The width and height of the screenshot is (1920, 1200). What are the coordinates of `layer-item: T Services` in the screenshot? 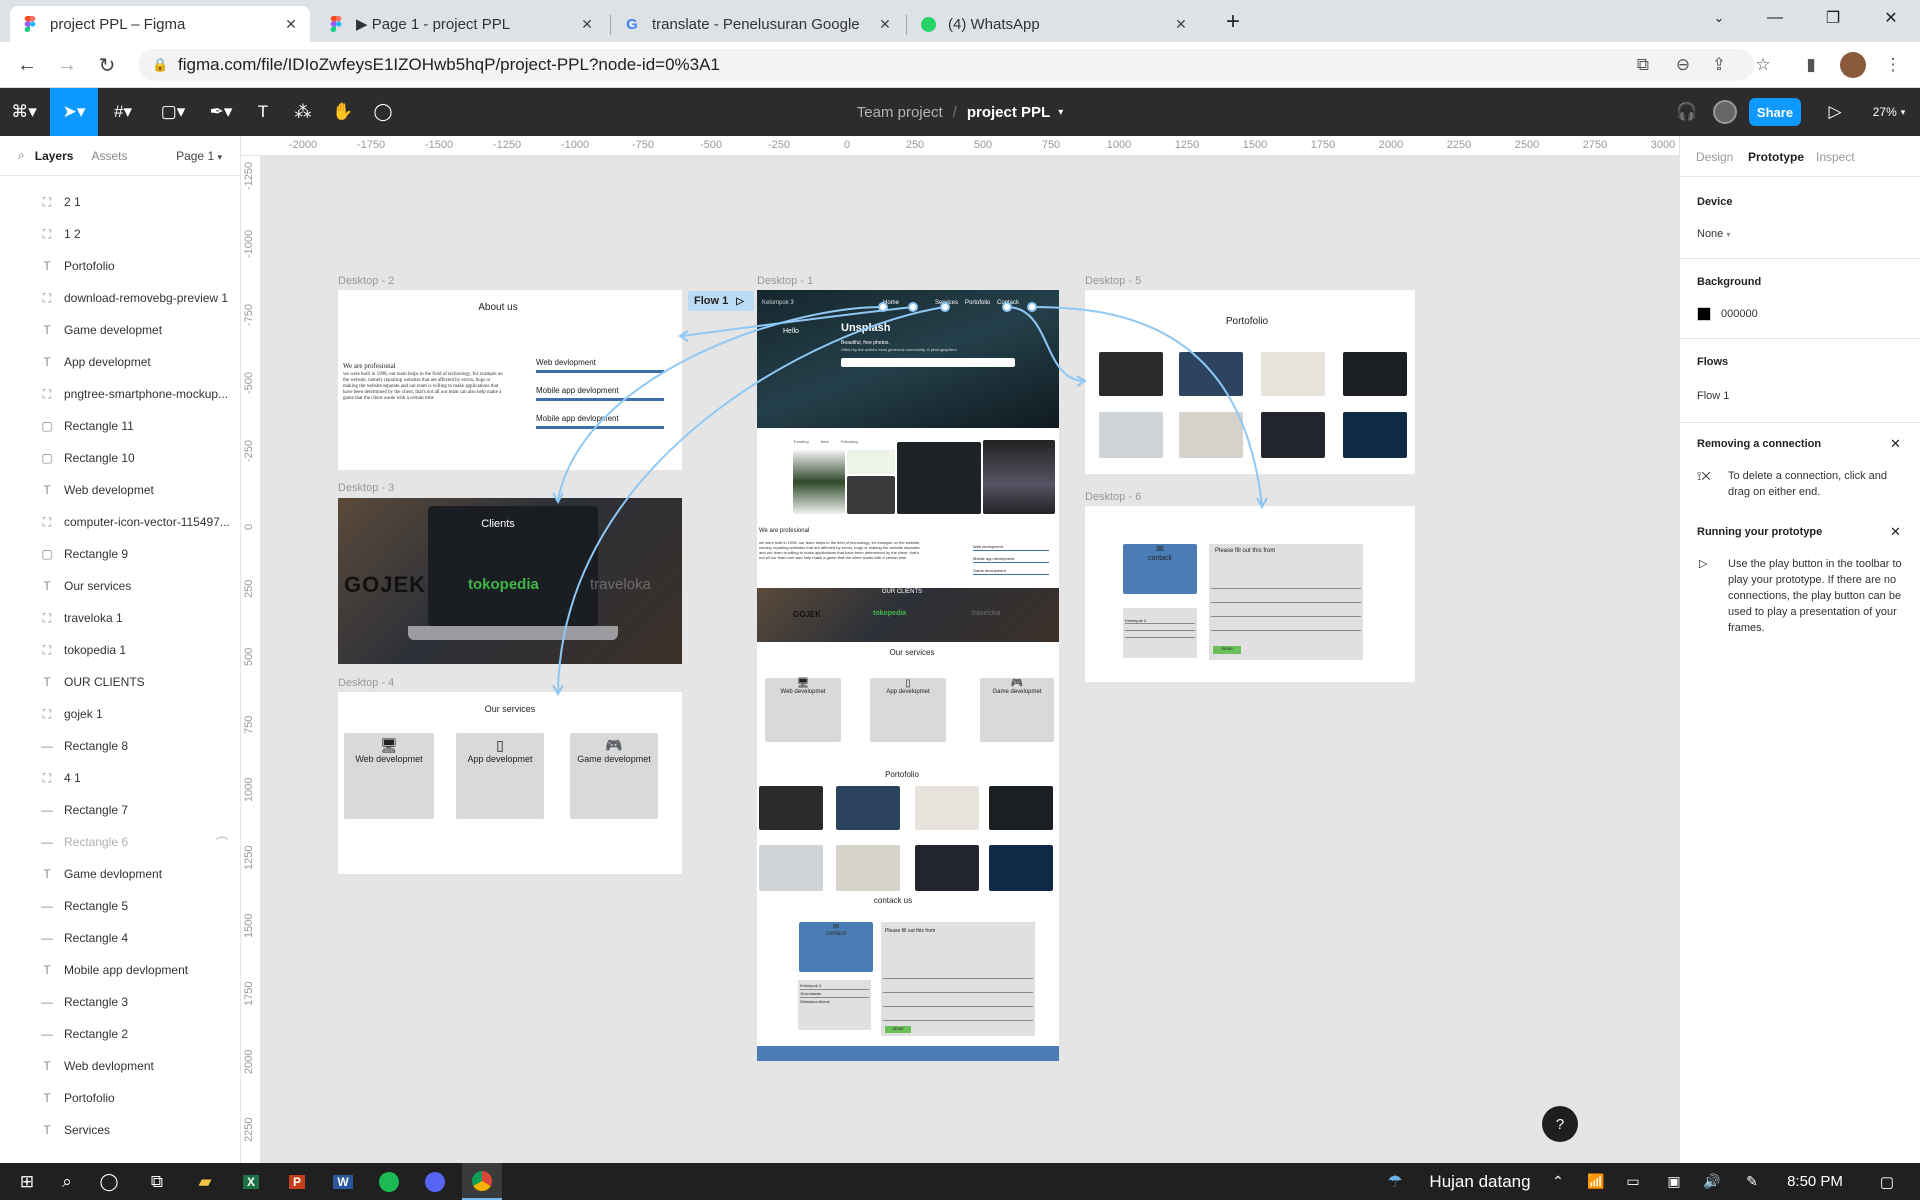 It's located at (120, 1130).